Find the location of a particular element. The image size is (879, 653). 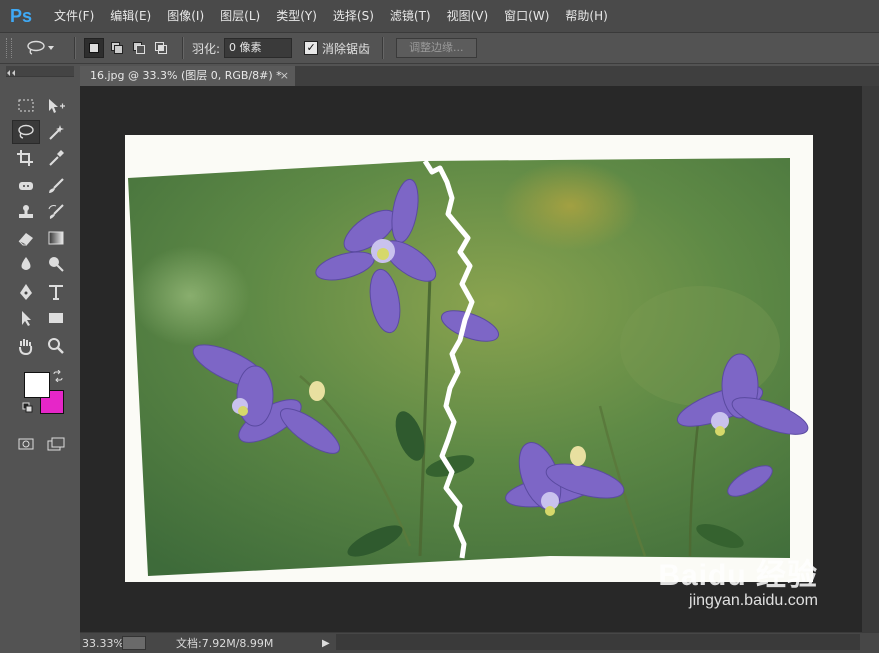

pen-tool is located at coordinates (26, 292).